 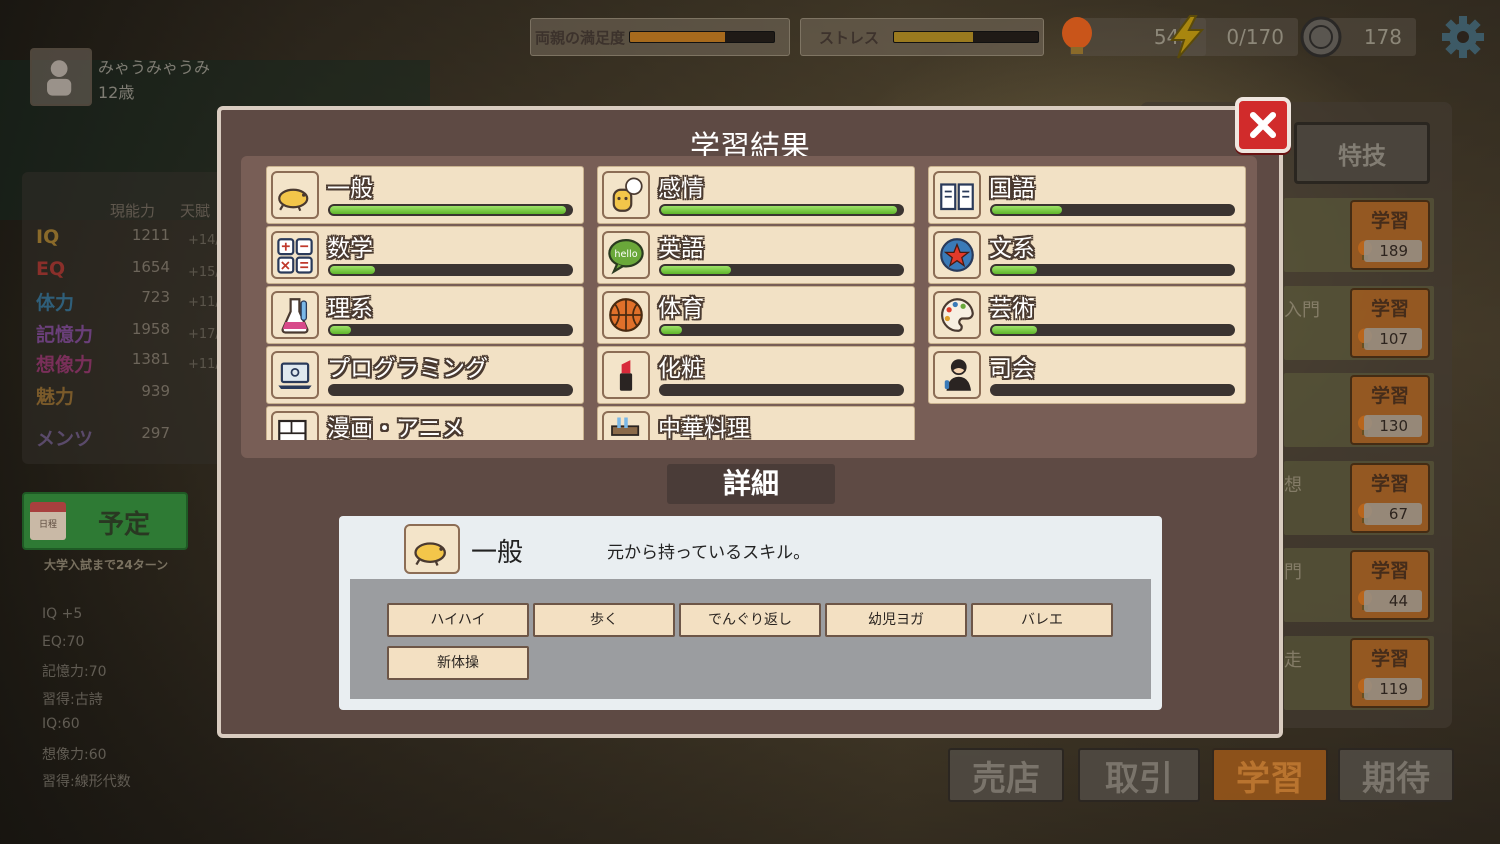 What do you see at coordinates (350, 249) in the screenshot?
I see `skill-name: 数学` at bounding box center [350, 249].